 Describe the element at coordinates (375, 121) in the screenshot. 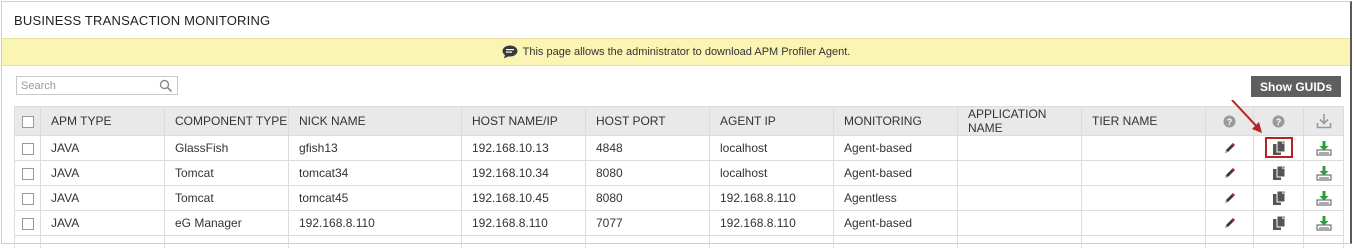

I see `column-nick-name: NICK NAME` at that location.